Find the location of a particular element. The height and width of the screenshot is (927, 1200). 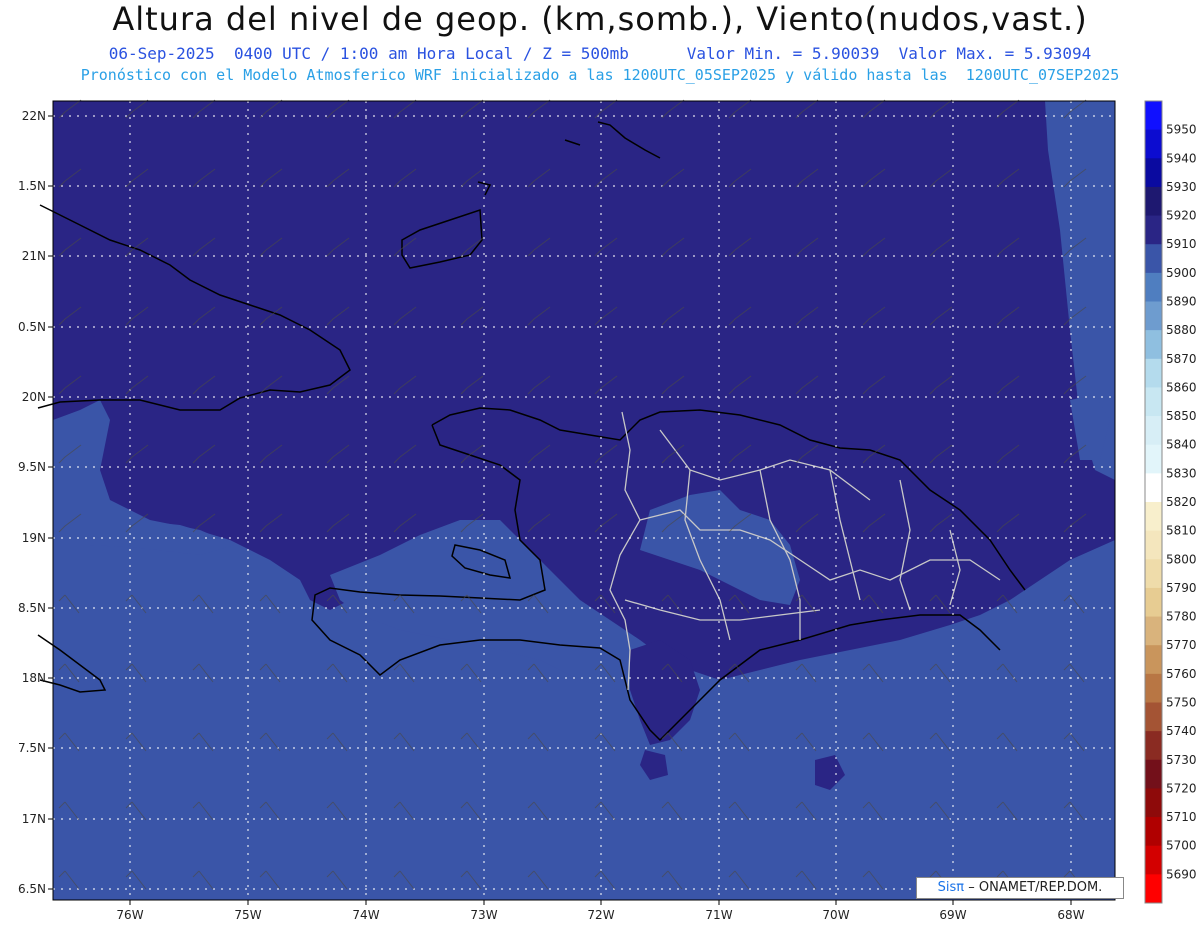

lat-label: 7.5N is located at coordinates (32, 748).